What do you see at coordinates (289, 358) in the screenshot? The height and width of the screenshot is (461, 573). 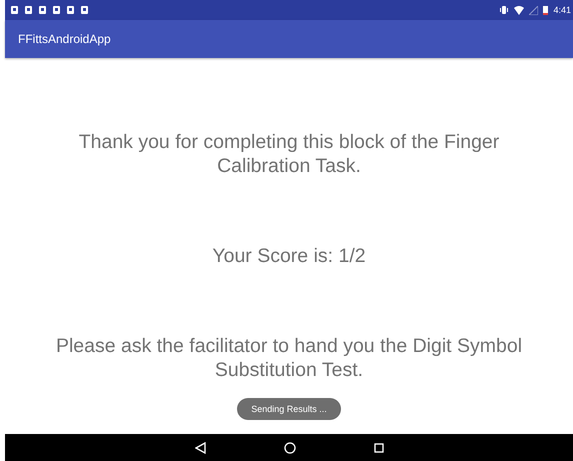 I see `message-text: Please ask the facilitator to hand you the Digit Symbol Substitution Test.` at bounding box center [289, 358].